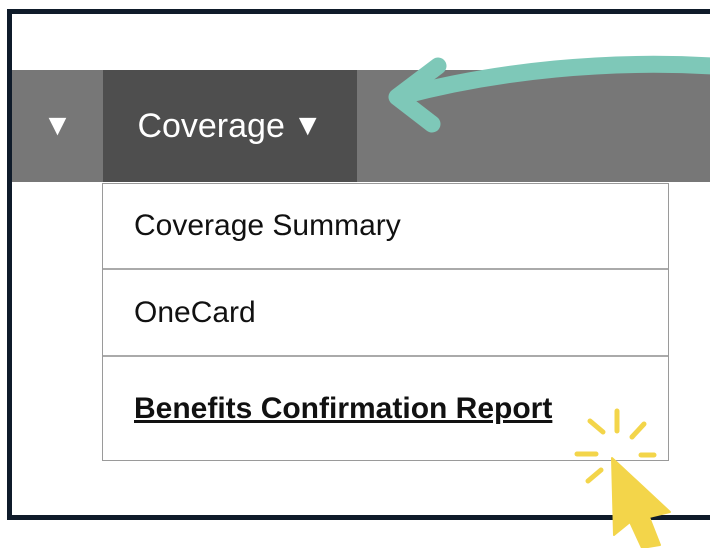 This screenshot has height=548, width=710. What do you see at coordinates (385, 313) in the screenshot?
I see `menu-item-onecard: OneCard` at bounding box center [385, 313].